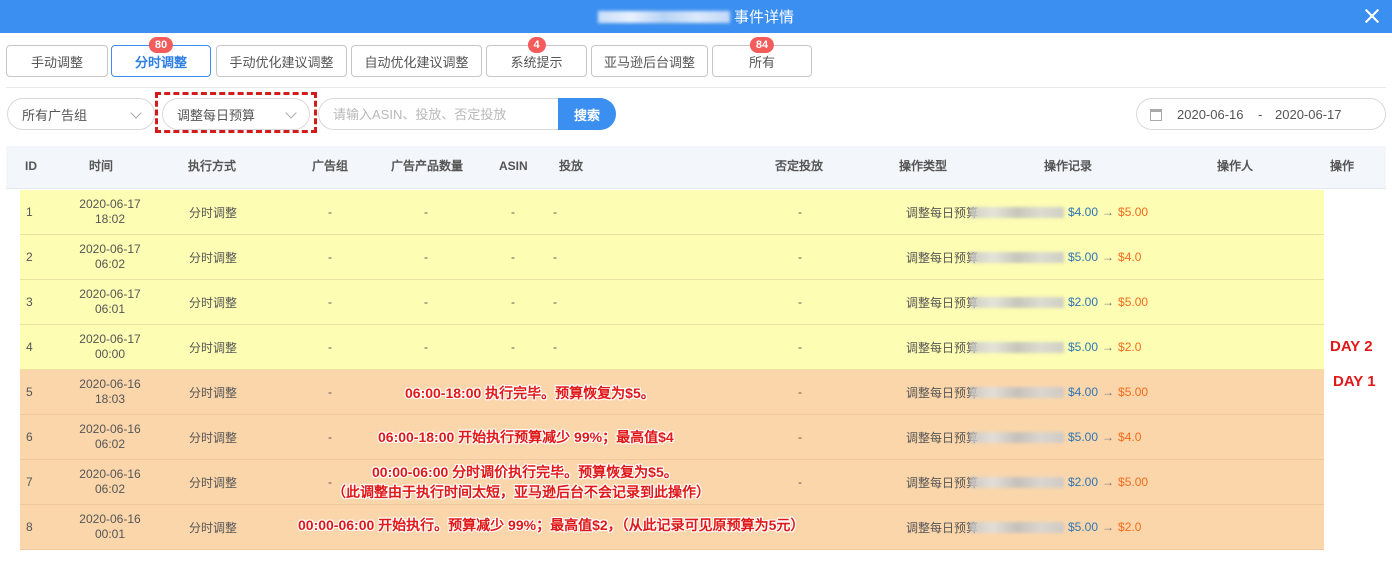 This screenshot has height=564, width=1392. I want to click on search-input, so click(439, 114).